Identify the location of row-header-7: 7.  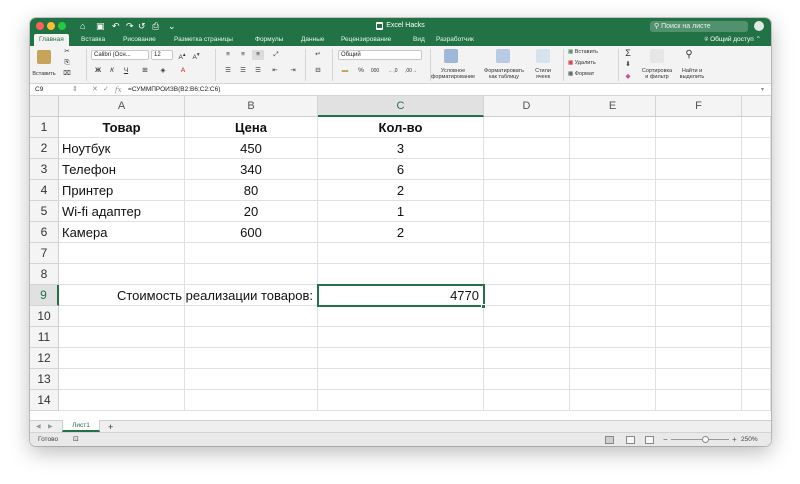
(44, 253).